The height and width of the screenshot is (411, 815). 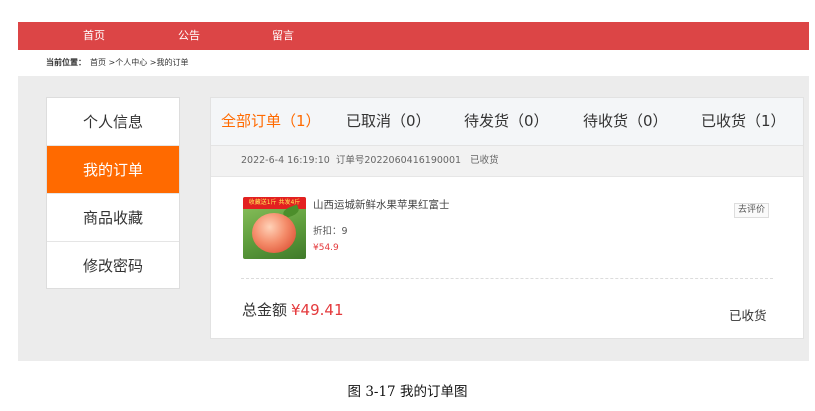 I want to click on nav-message-link: 留言, so click(x=283, y=36).